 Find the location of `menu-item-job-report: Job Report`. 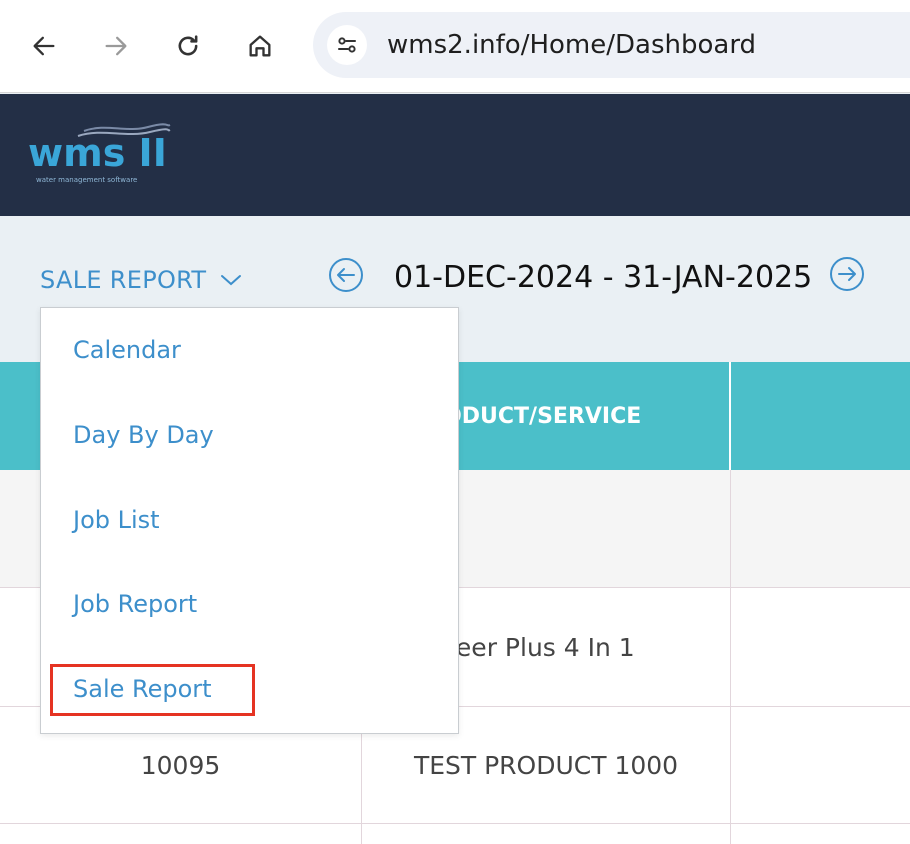

menu-item-job-report: Job Report is located at coordinates (135, 604).